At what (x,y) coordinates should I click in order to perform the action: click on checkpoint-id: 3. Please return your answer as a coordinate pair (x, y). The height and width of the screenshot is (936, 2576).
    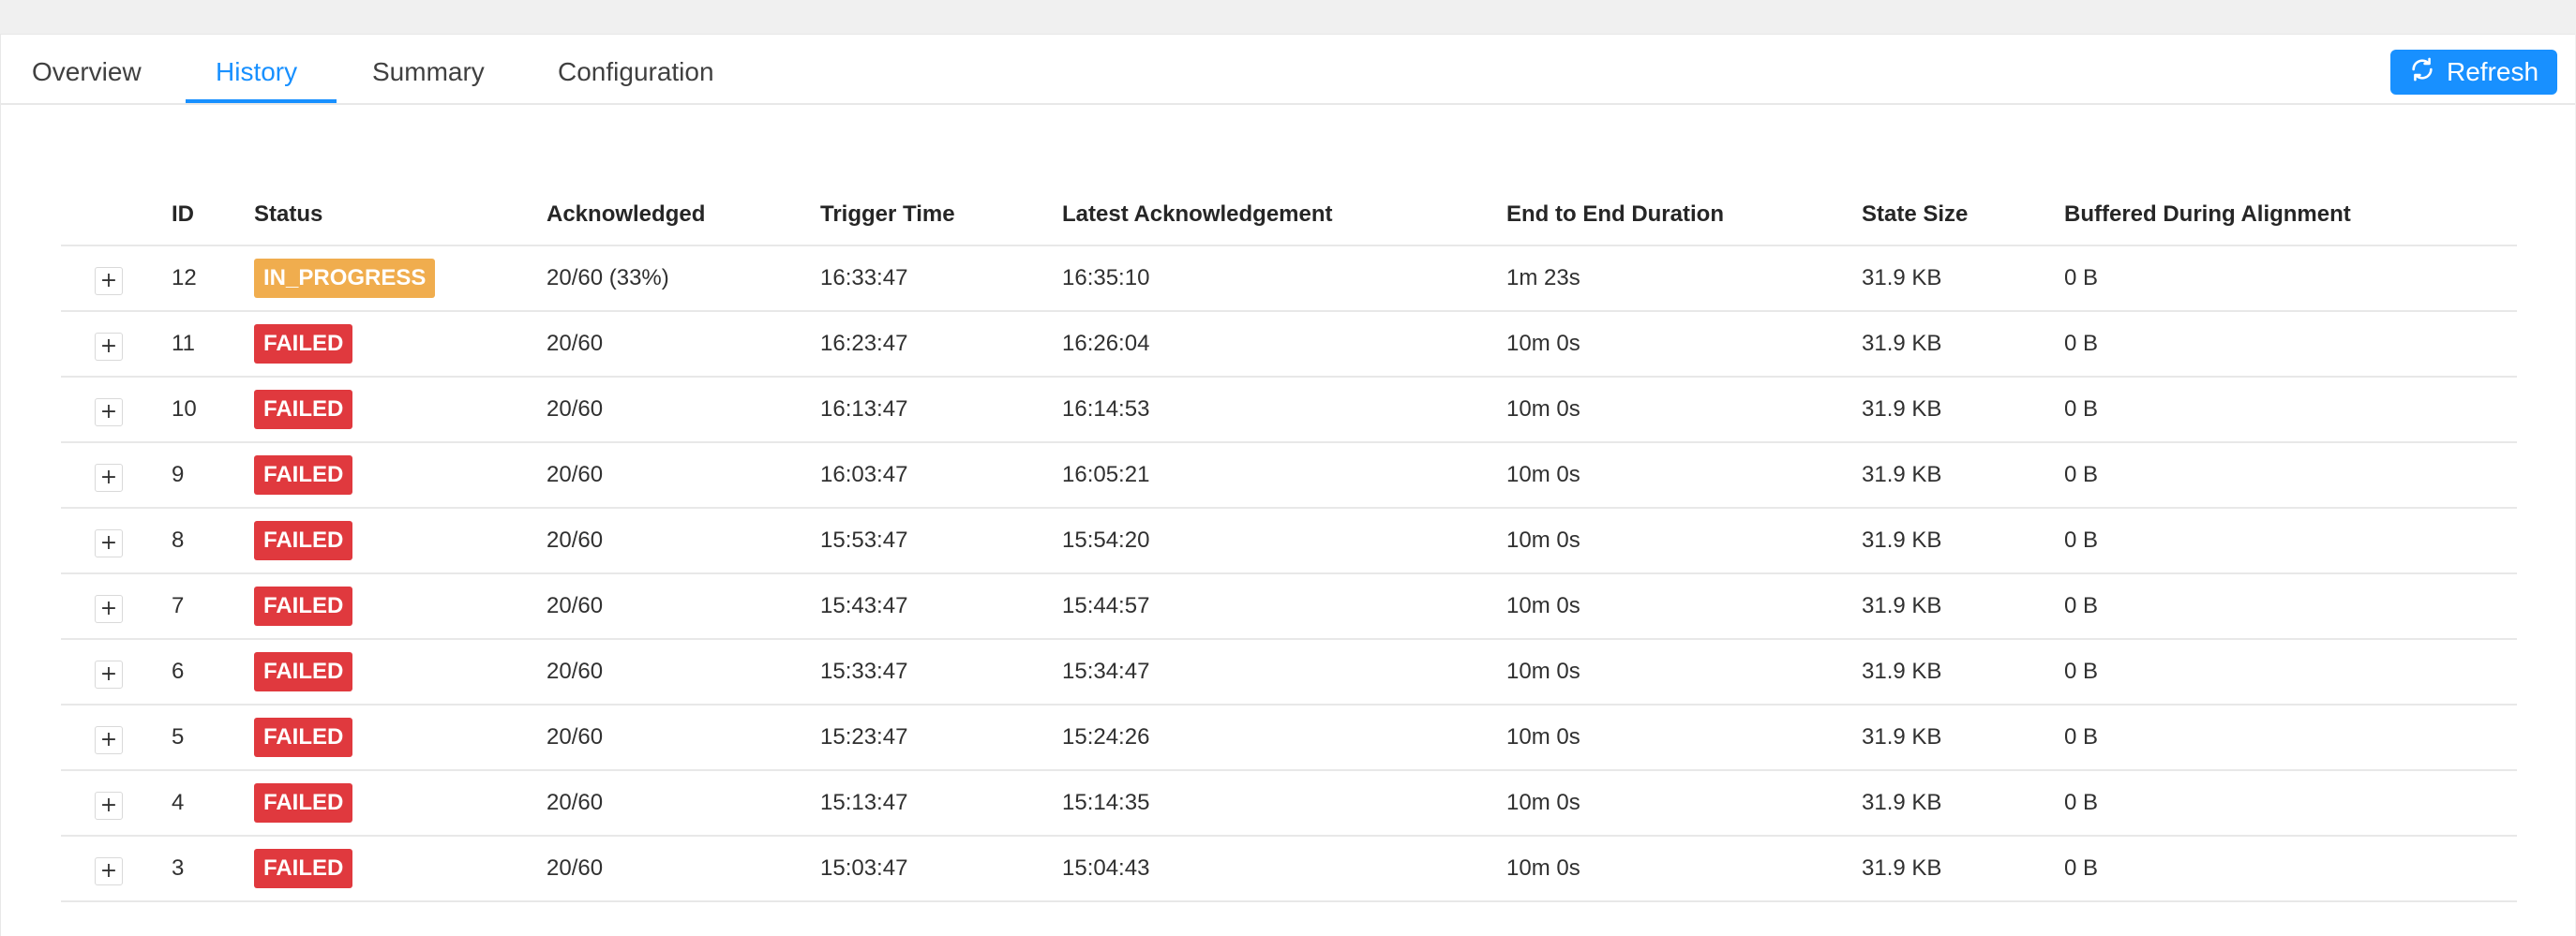
    Looking at the image, I should click on (178, 868).